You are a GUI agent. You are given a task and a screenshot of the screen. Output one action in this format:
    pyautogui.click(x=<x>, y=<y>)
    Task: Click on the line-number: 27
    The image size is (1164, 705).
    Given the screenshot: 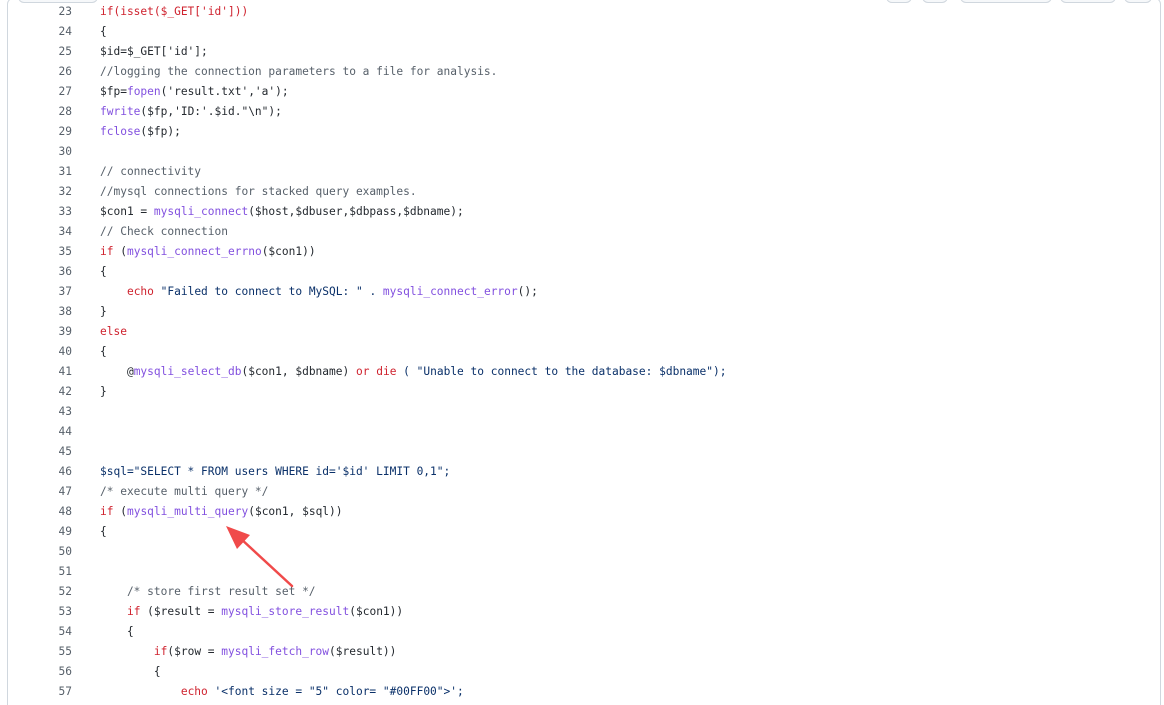 What is the action you would take?
    pyautogui.click(x=51, y=92)
    